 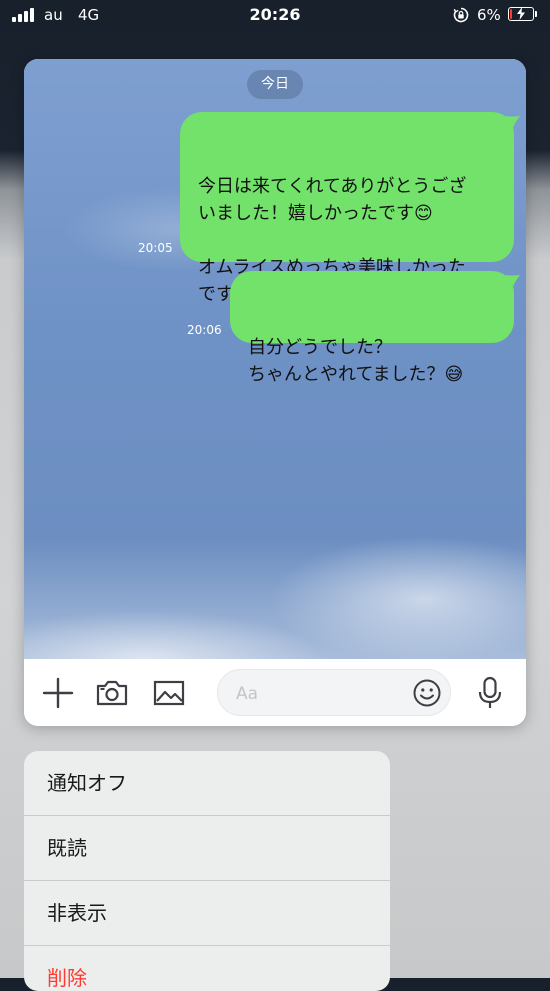 I want to click on battery-icon, so click(x=521, y=14).